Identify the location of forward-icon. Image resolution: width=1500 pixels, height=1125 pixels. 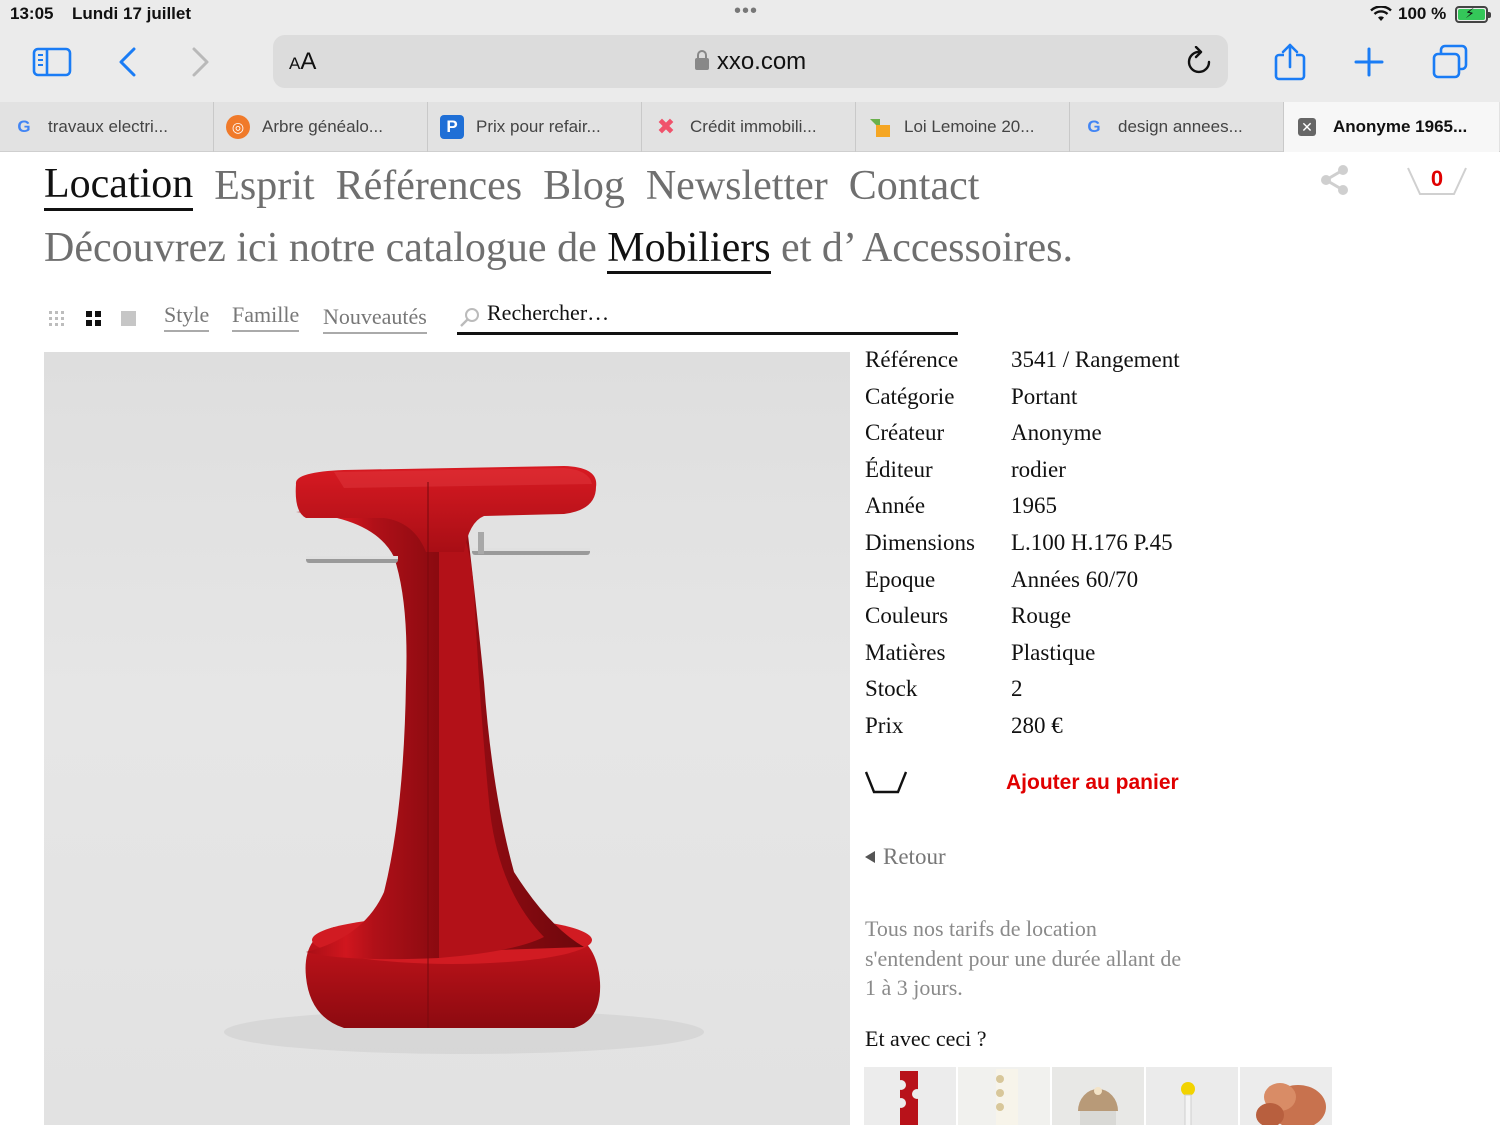
(200, 62).